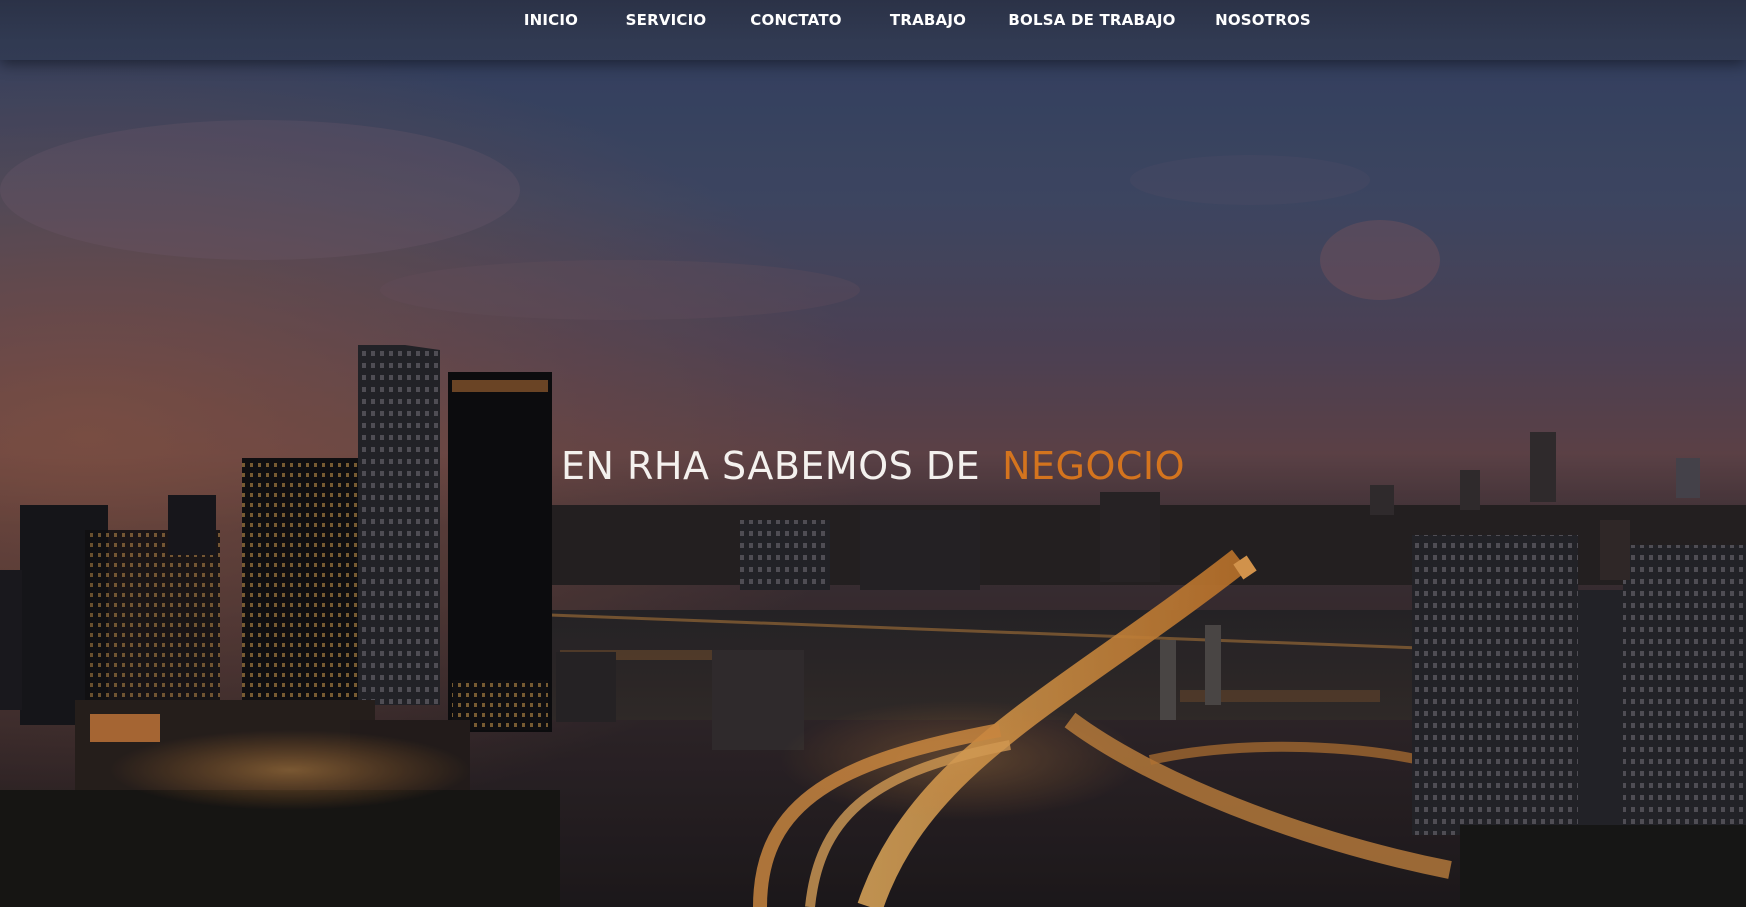 This screenshot has width=1746, height=907. Describe the element at coordinates (795, 20) in the screenshot. I see `nav-item-contacto: CONCTATO` at that location.